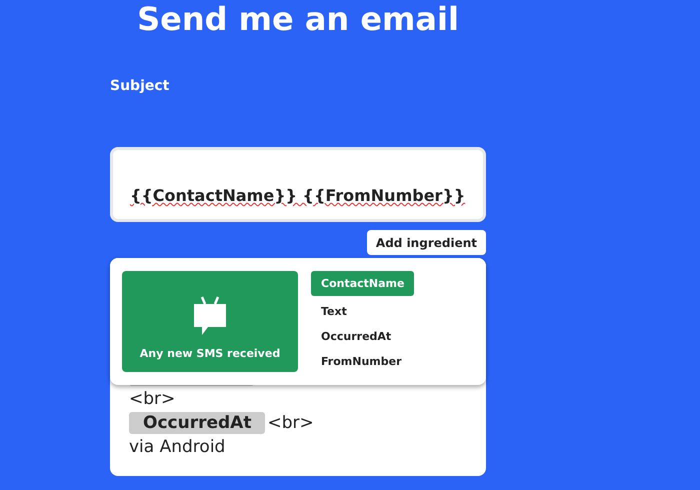  What do you see at coordinates (210, 316) in the screenshot?
I see `chat-icon` at bounding box center [210, 316].